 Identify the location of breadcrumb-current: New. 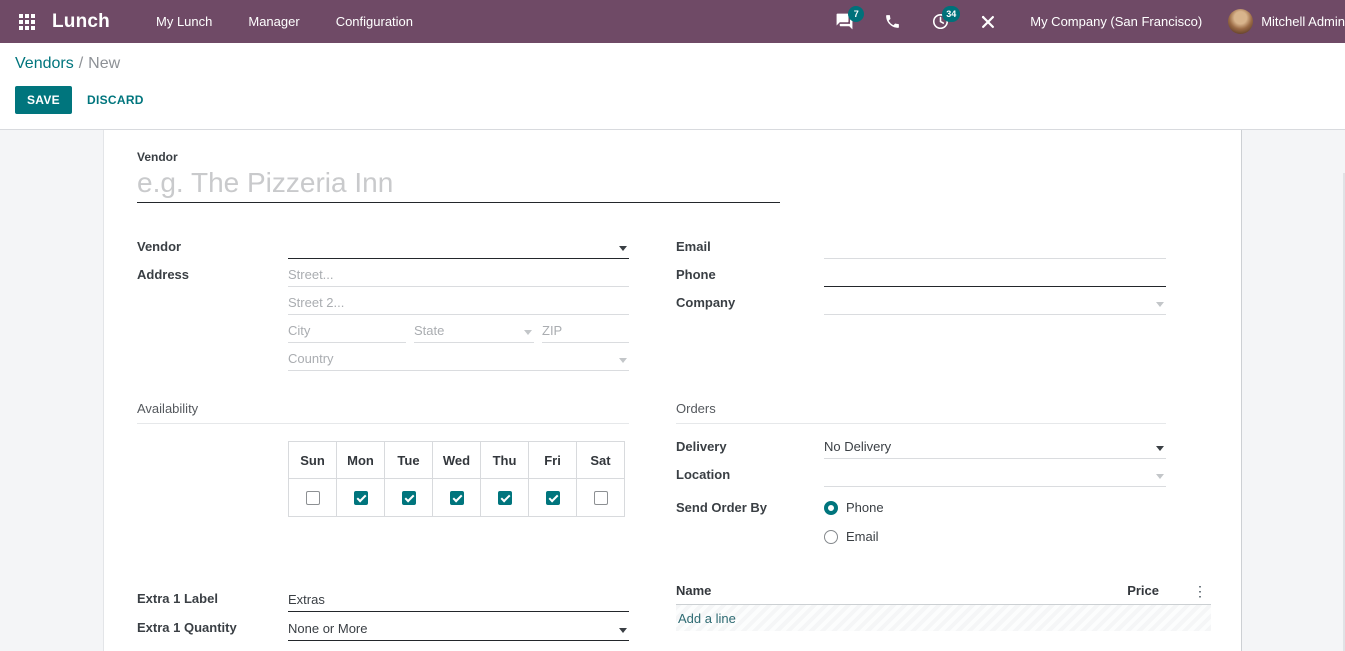
(104, 63).